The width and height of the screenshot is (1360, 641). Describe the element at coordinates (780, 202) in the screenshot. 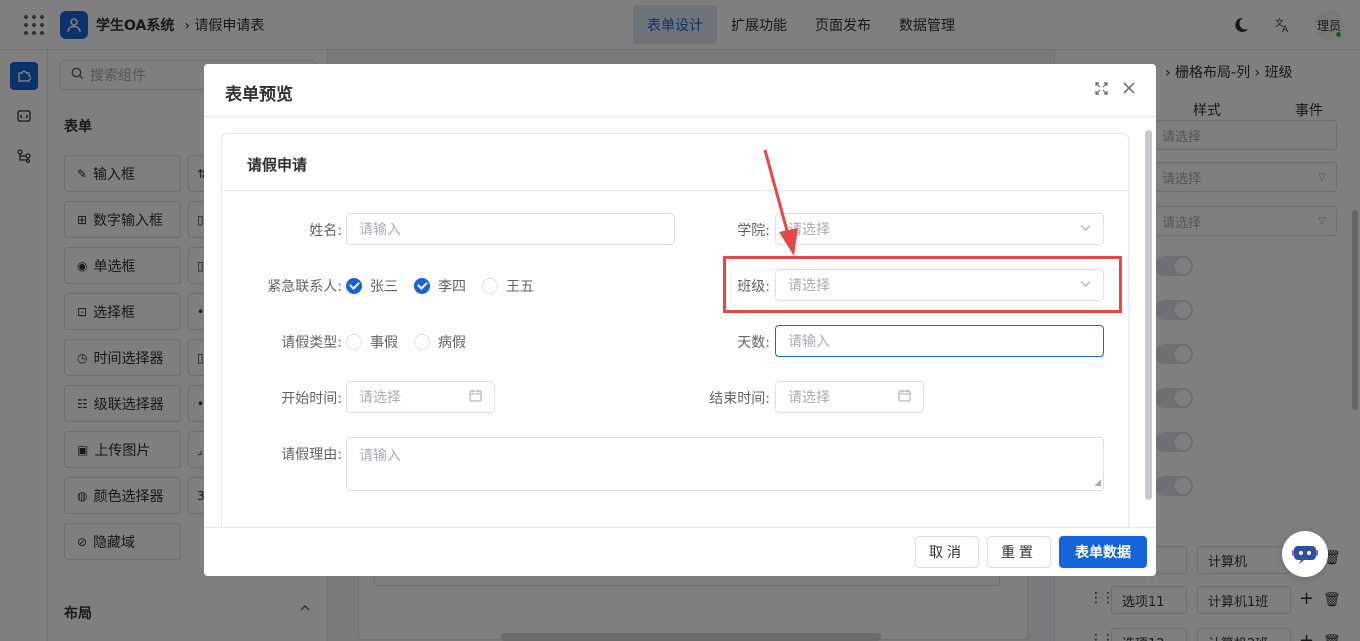

I see `annotation-arrow-icon` at that location.